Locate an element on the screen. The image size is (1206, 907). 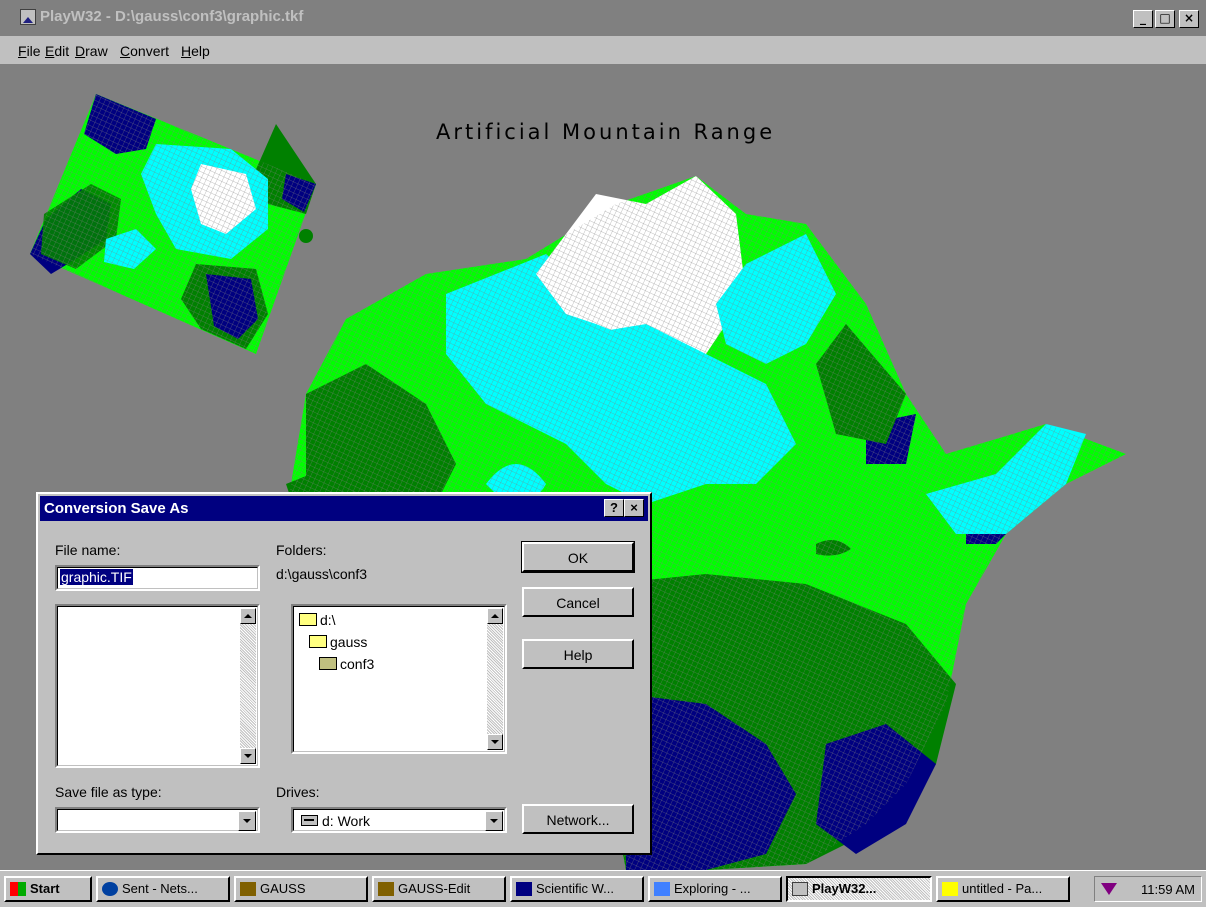
plot-title: Artificial Mountain Range is located at coordinates (606, 132).